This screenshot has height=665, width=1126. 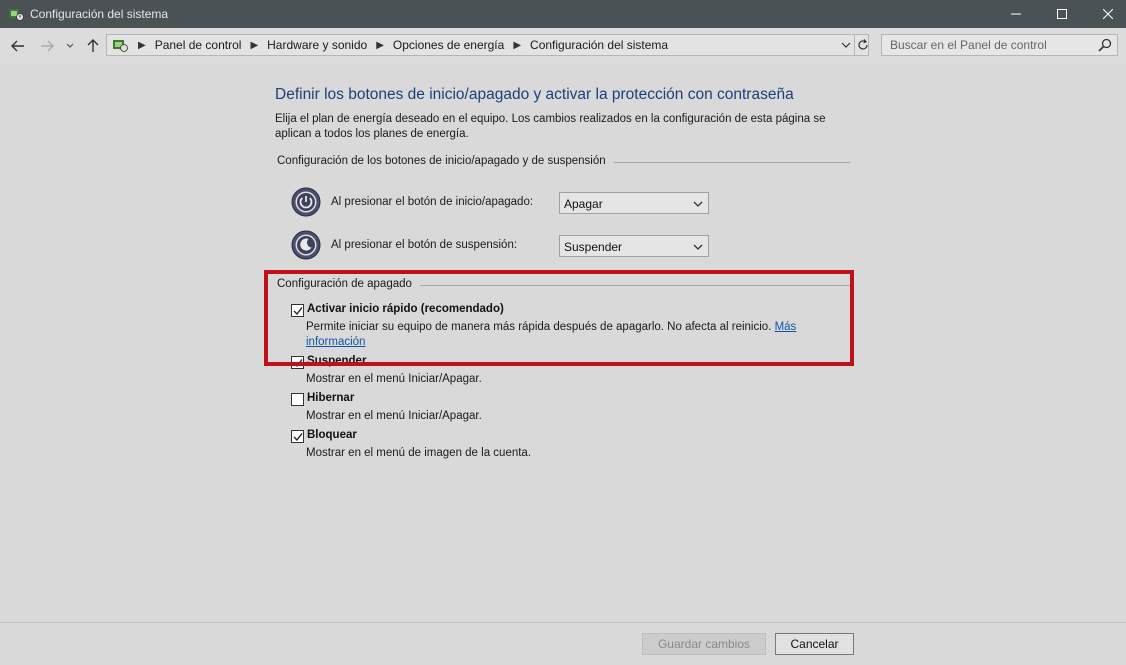 I want to click on minimize-button, so click(x=1016, y=14).